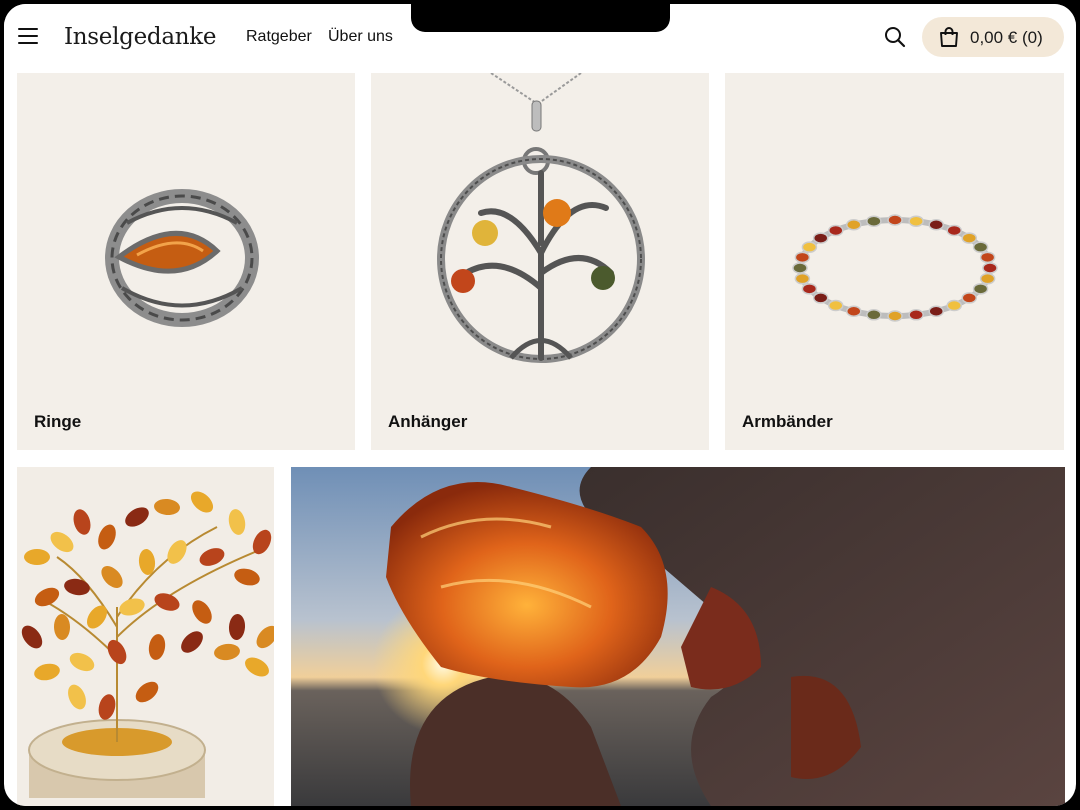 This screenshot has width=1080, height=810. I want to click on category-tile-anhaenger: Anhänger, so click(540, 261).